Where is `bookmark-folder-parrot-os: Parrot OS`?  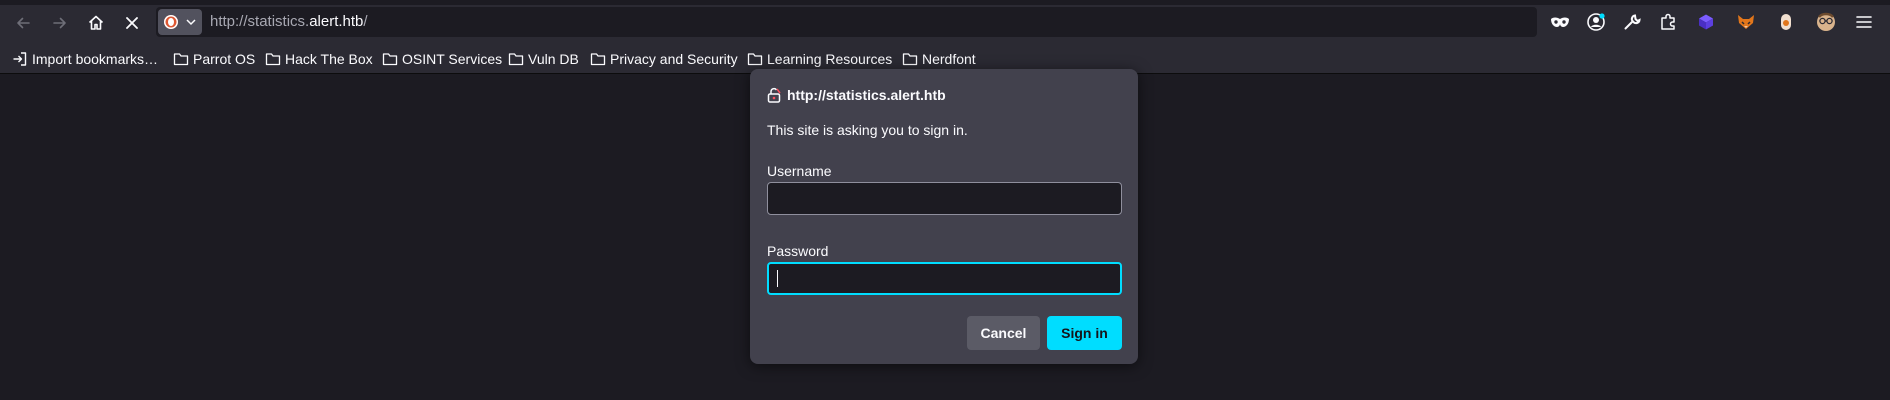 bookmark-folder-parrot-os: Parrot OS is located at coordinates (214, 59).